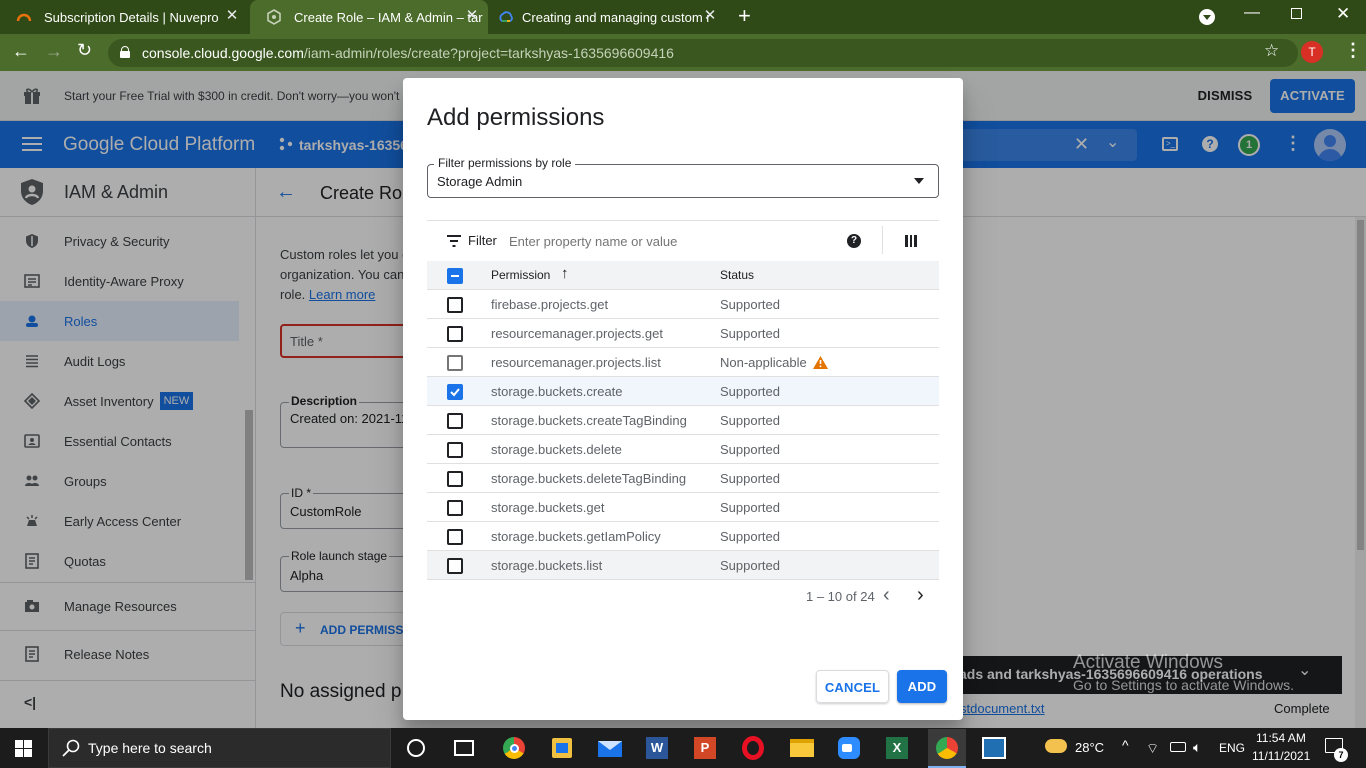  Describe the element at coordinates (1312, 52) in the screenshot. I see `profile-avatar: T` at that location.